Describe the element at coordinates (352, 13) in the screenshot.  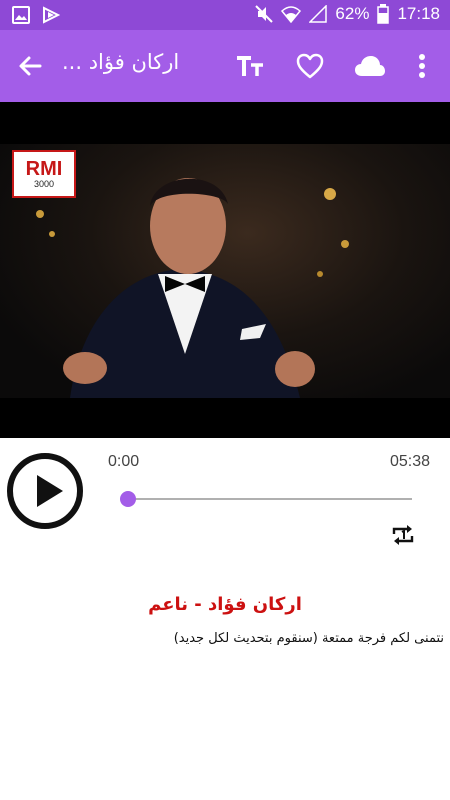
I see `battery-percent: 62%` at that location.